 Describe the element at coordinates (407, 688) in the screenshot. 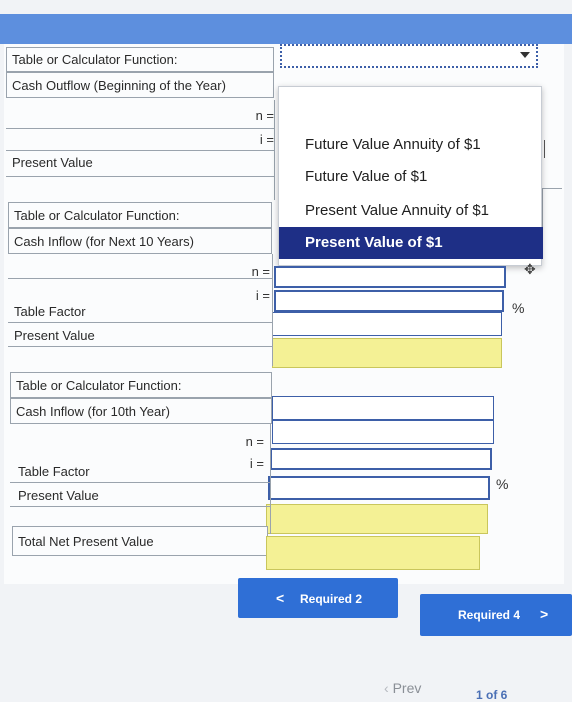

I see `prev-label: Prev` at that location.